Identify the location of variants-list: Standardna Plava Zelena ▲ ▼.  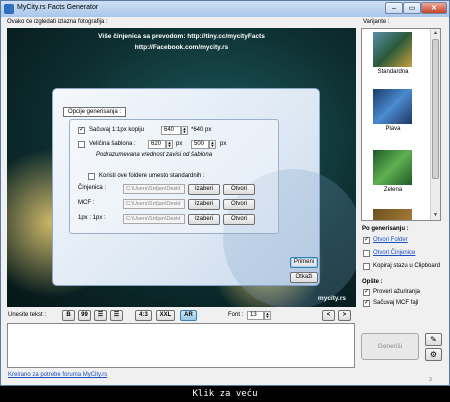
(401, 124).